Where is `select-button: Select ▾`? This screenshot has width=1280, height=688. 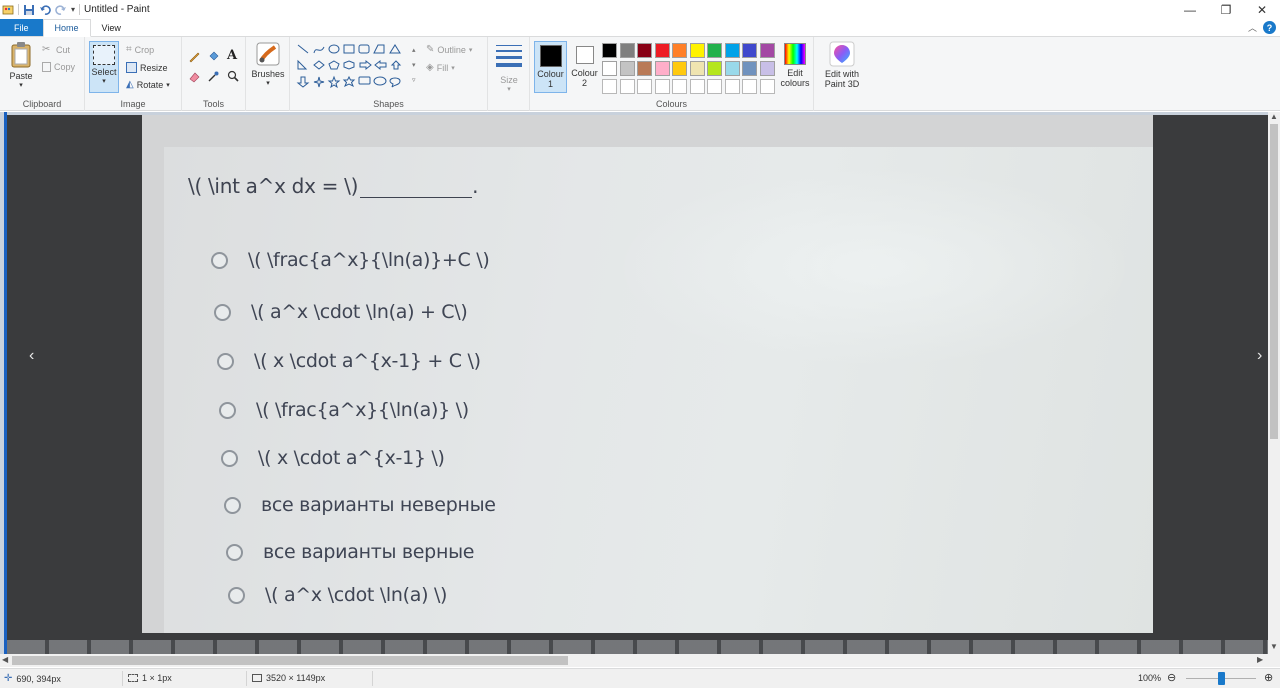 select-button: Select ▾ is located at coordinates (104, 67).